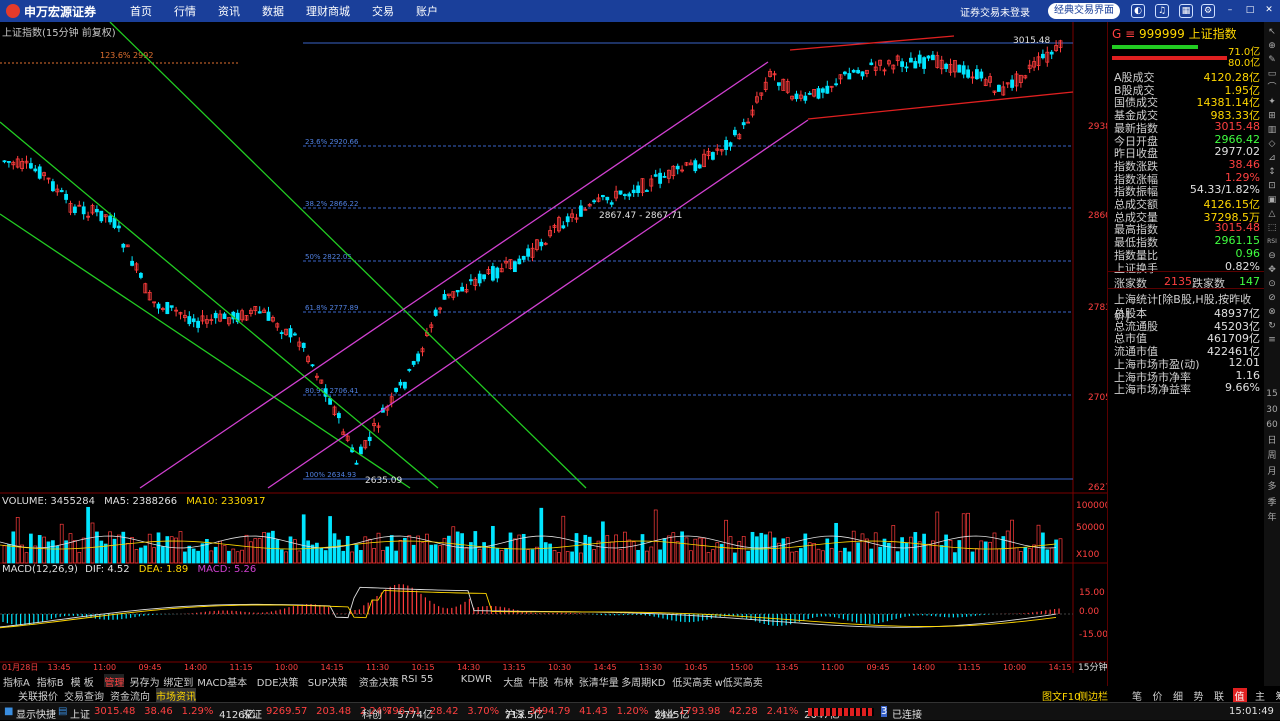 This screenshot has height=721, width=1280. I want to click on side-panel-tab: 值, so click(1240, 695).